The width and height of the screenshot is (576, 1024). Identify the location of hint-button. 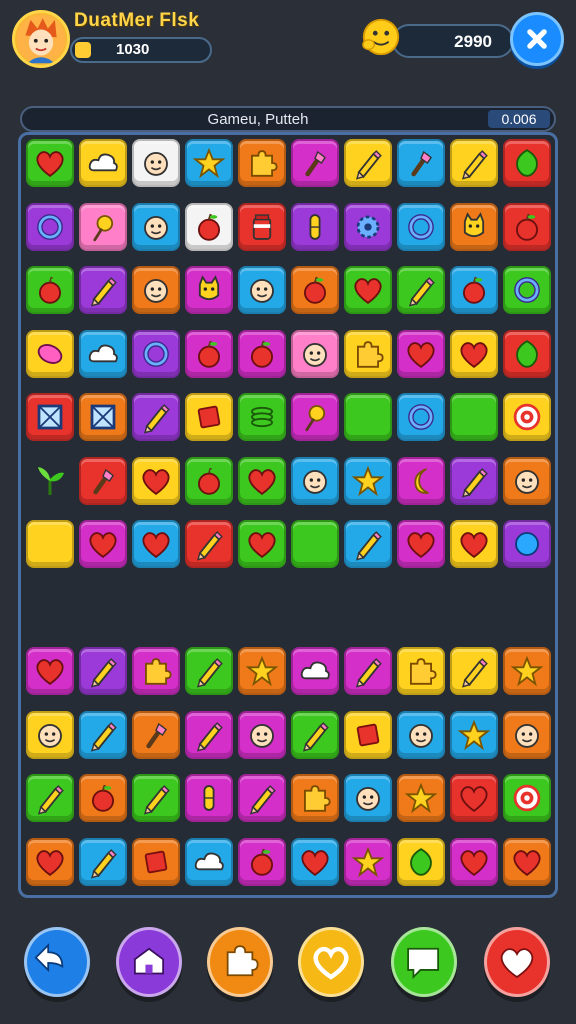
(240, 962).